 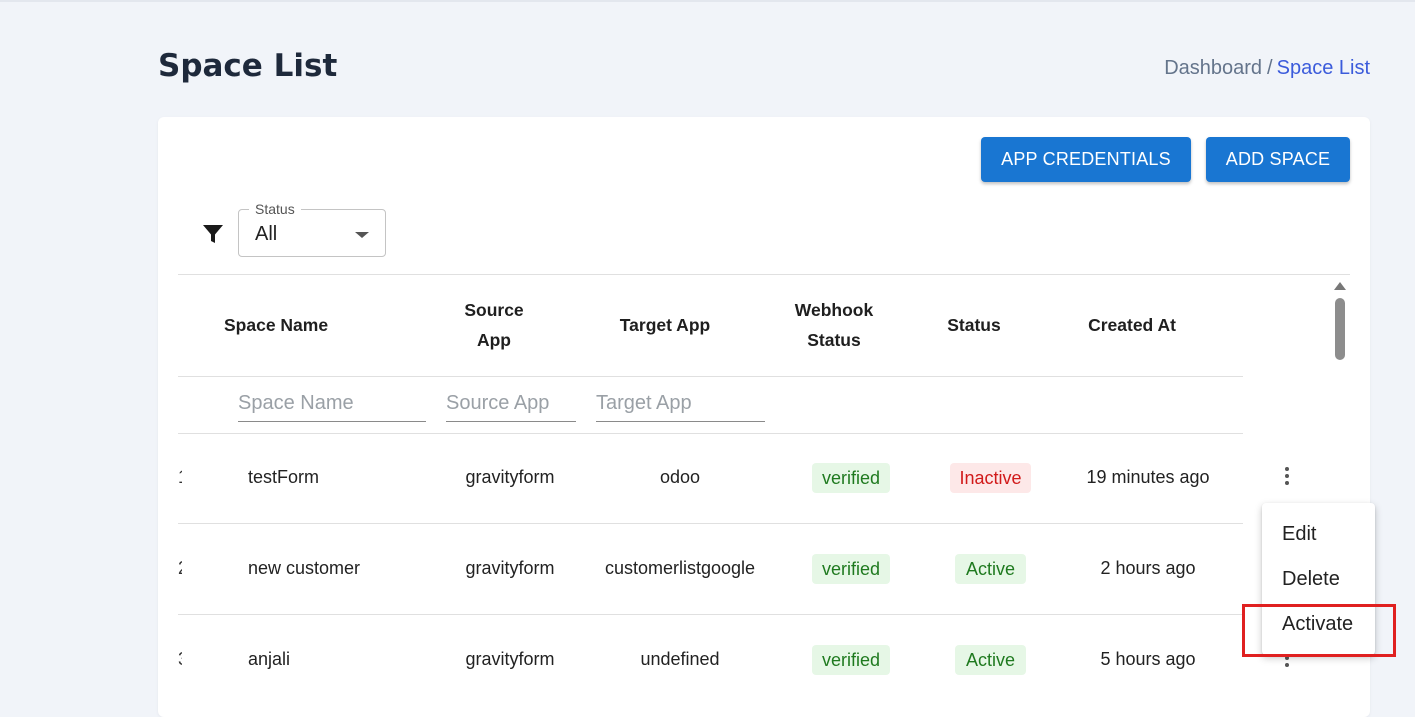 I want to click on header-space-name: Space Name, so click(x=304, y=325).